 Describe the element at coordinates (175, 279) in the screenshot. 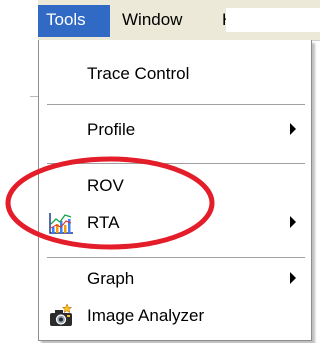

I see `menu-item-graph: Graph` at that location.